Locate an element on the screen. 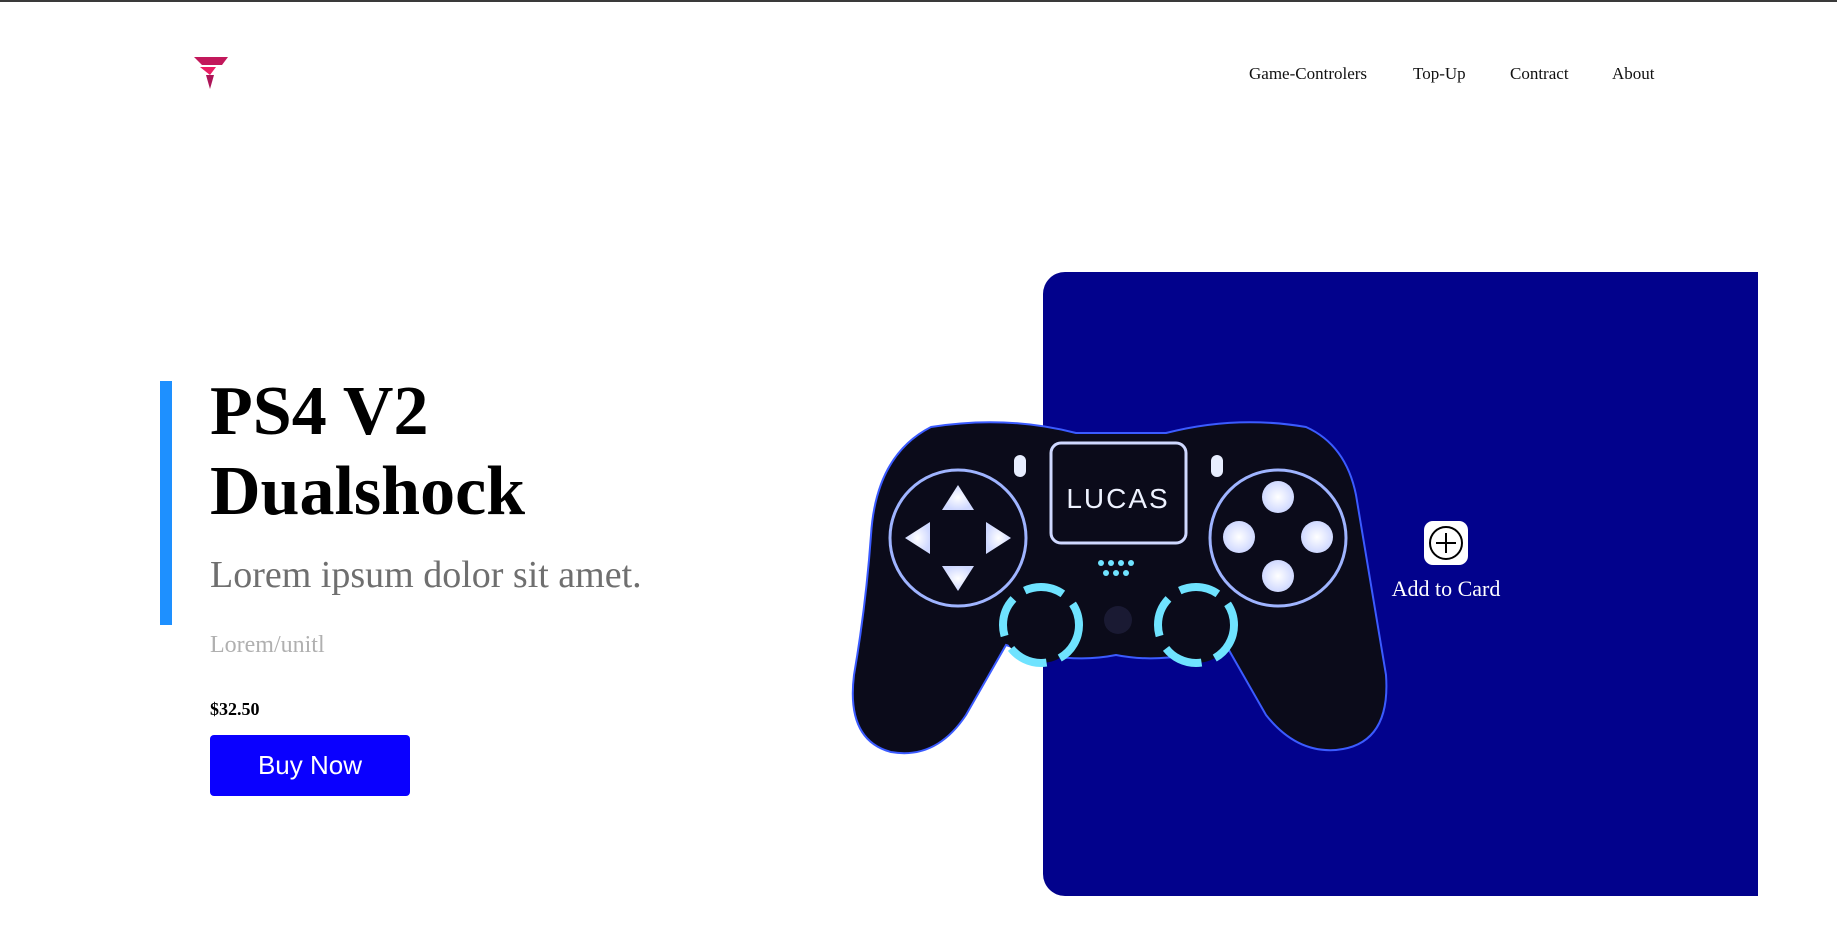  main-nav: Game-Controlers Top-Up Contract About is located at coordinates (918, 76).